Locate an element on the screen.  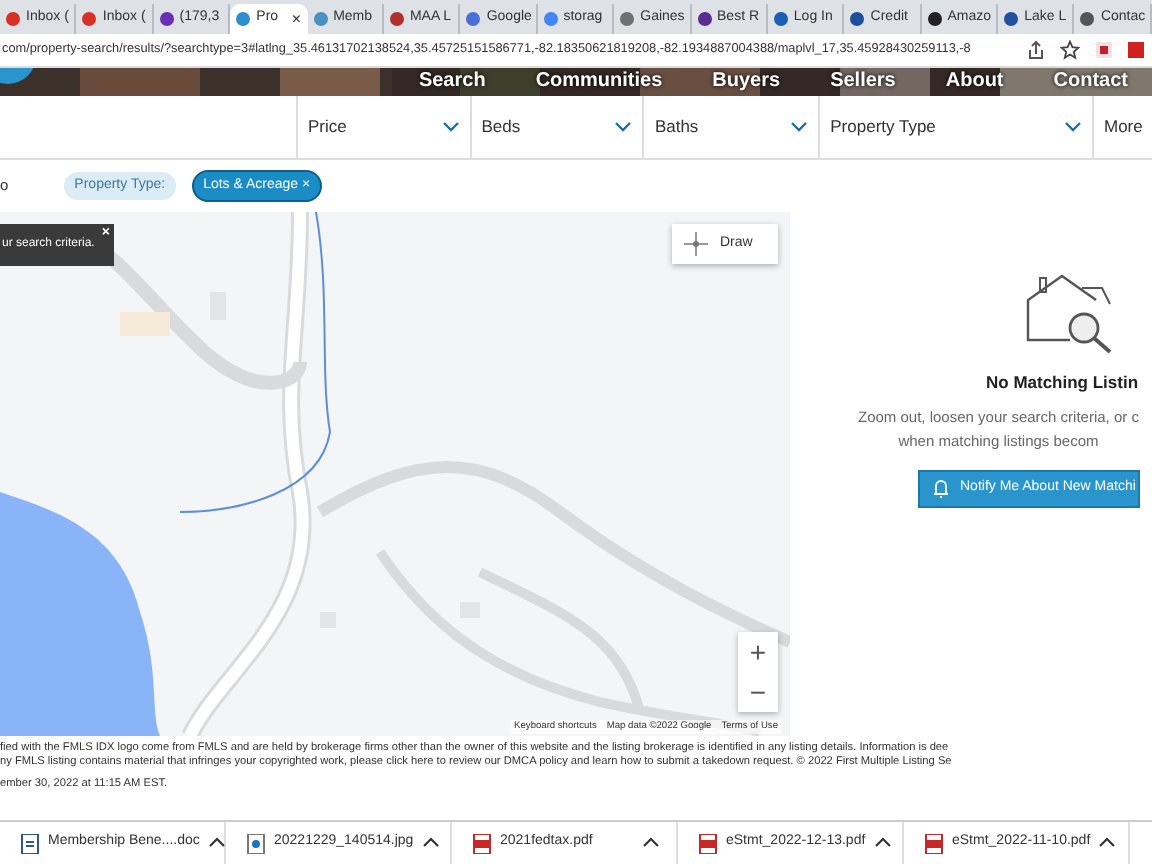
close-tab-icon: × is located at coordinates (296, 19).